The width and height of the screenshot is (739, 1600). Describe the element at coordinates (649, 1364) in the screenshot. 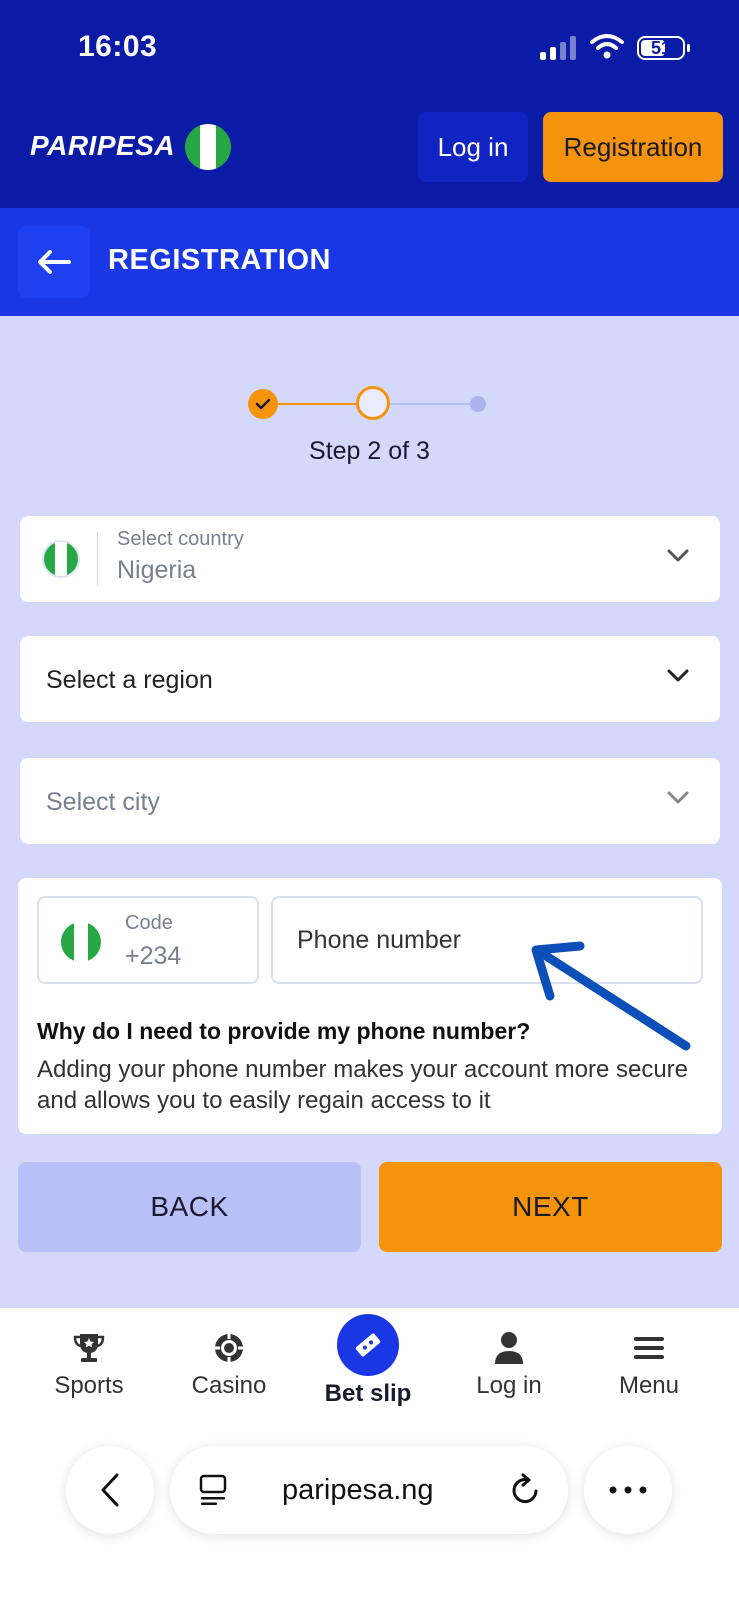

I see `nav-item-menu: Menu` at that location.